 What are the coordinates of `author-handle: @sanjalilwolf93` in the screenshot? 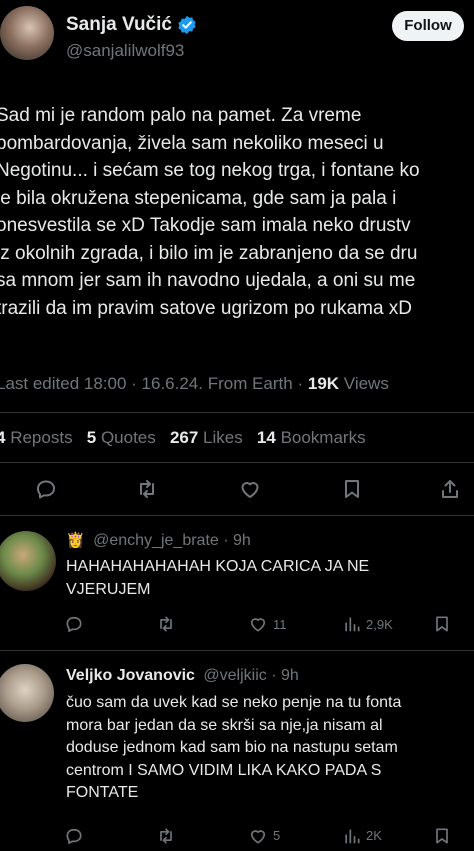 It's located at (125, 51).